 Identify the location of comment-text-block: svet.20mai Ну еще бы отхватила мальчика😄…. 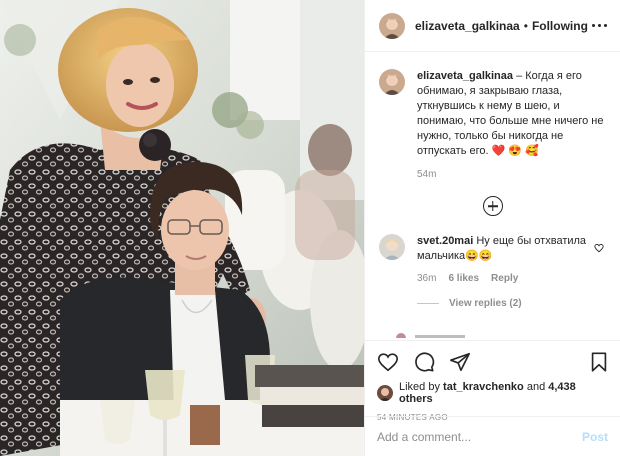
(507, 249).